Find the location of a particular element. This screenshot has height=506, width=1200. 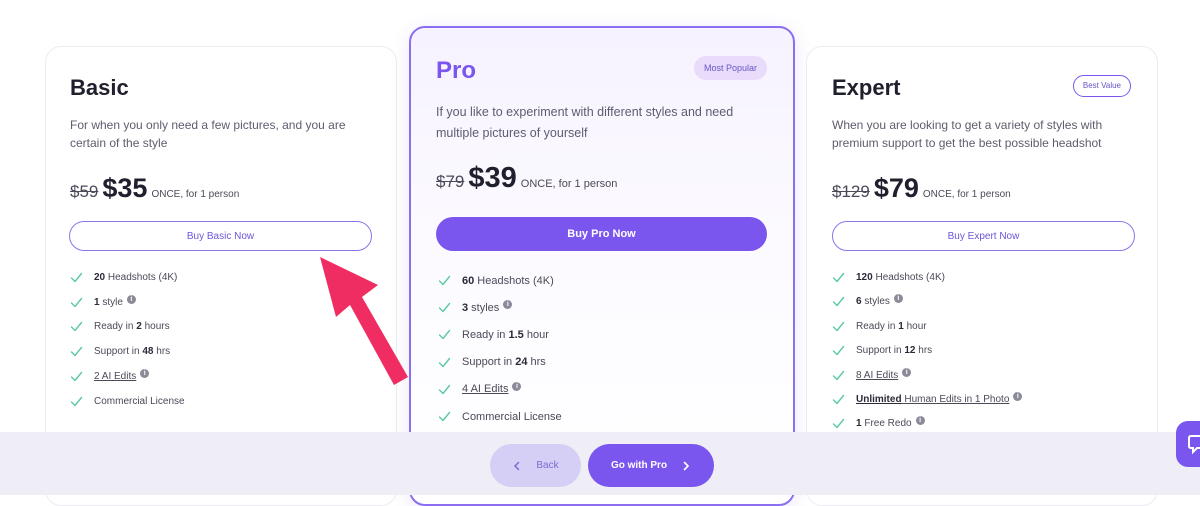

back-button: Back is located at coordinates (535, 465).